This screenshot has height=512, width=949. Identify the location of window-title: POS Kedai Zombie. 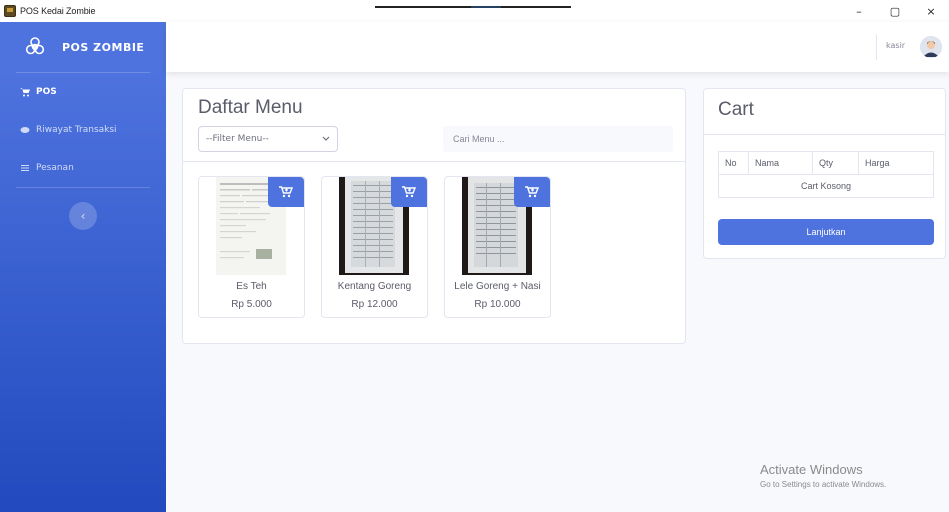
(58, 11).